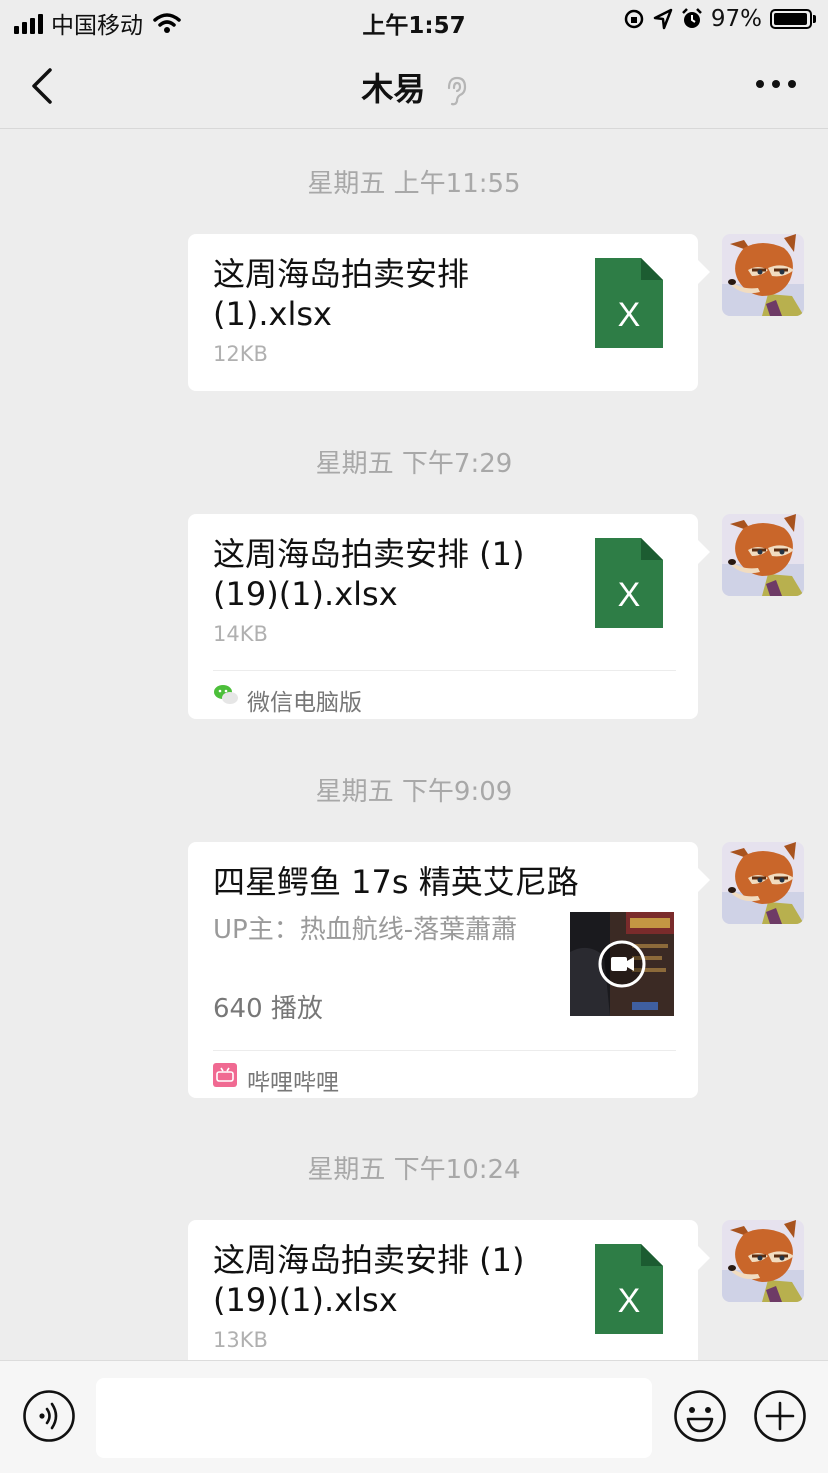 The width and height of the screenshot is (828, 1473). I want to click on input-bar, so click(414, 1416).